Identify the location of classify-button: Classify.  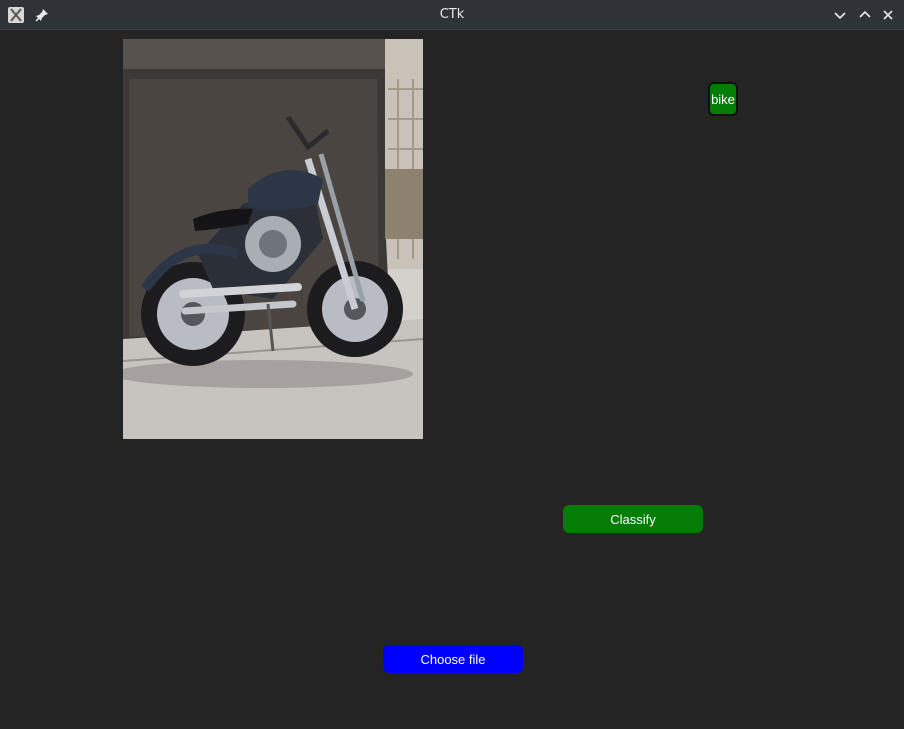
(633, 519).